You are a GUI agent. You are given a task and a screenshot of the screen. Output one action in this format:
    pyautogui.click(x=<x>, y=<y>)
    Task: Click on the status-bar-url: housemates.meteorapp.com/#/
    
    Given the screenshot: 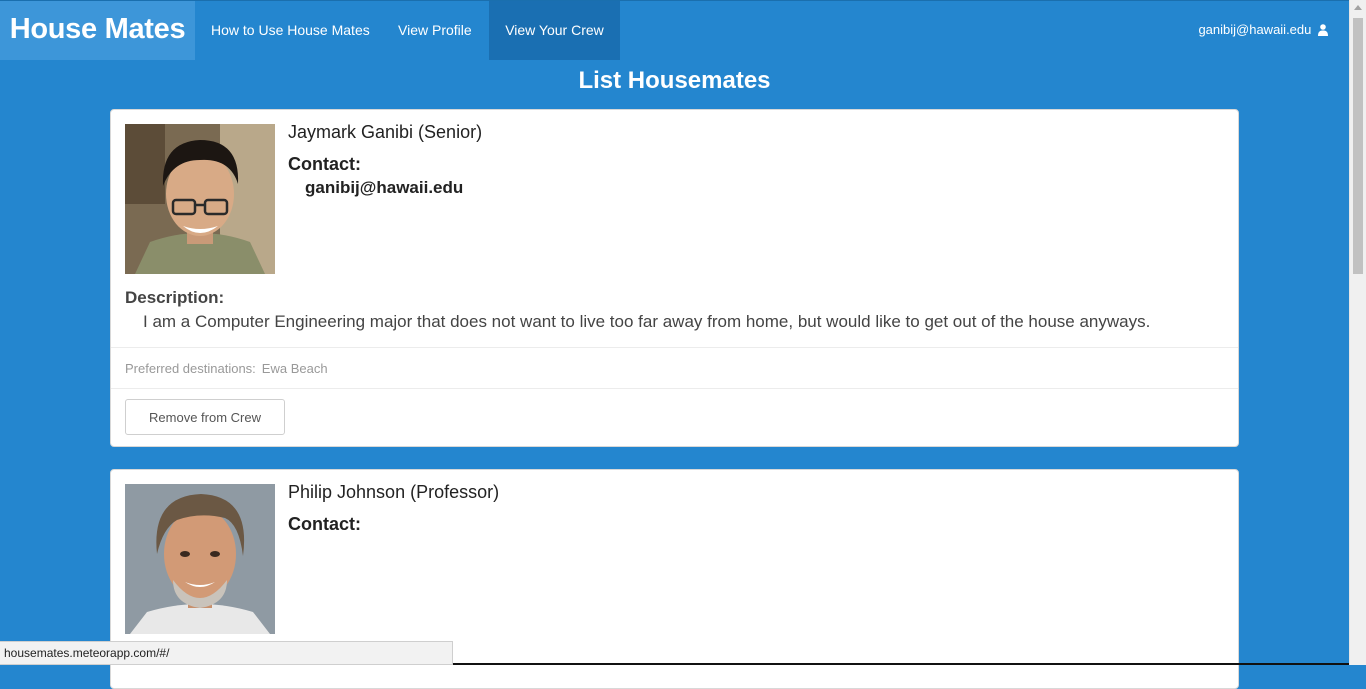 What is the action you would take?
    pyautogui.click(x=226, y=653)
    